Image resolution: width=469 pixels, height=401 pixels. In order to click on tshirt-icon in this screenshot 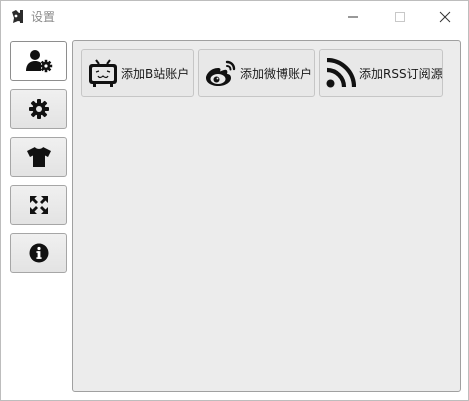, I will do `click(38, 157)`.